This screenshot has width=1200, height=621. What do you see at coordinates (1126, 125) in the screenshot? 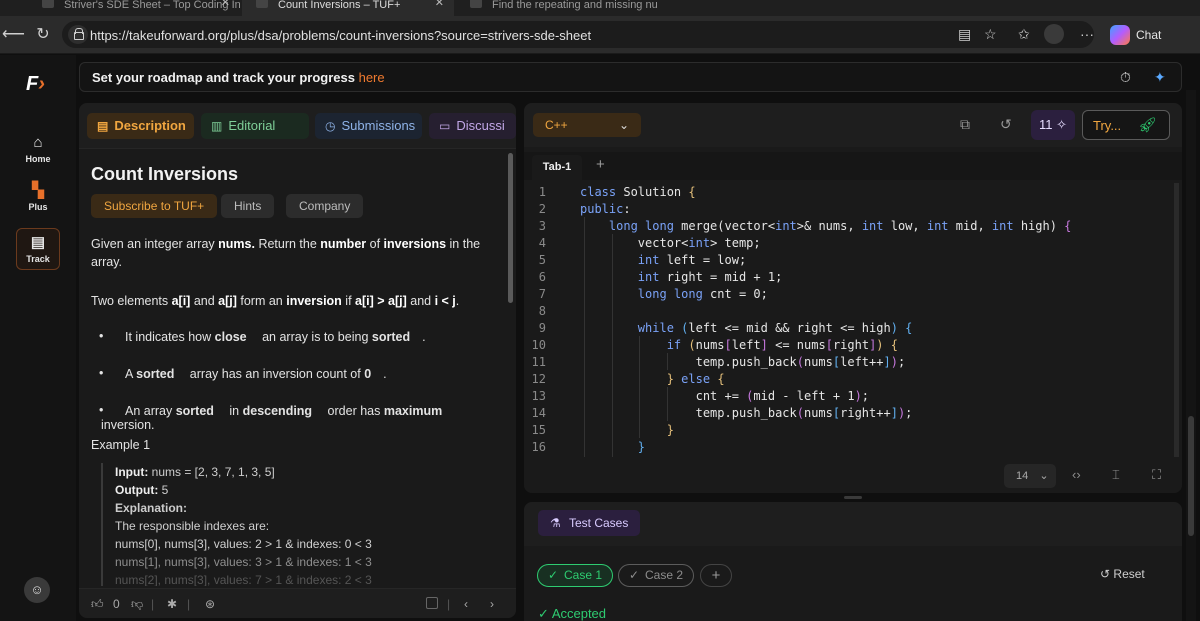
I see `try-button: Try... 🚀︎` at bounding box center [1126, 125].